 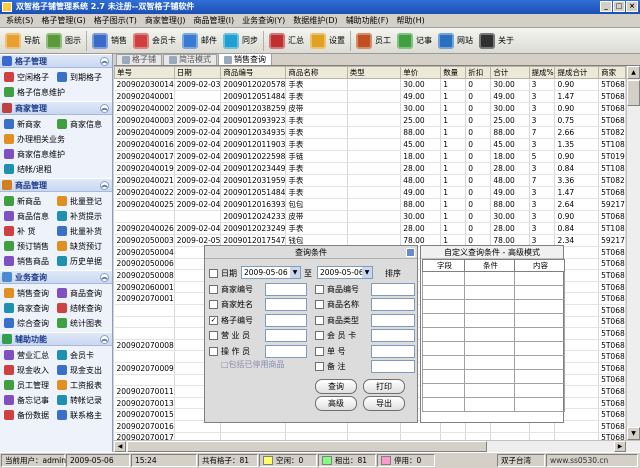 What do you see at coordinates (315, 20) in the screenshot?
I see `menu-item-6: 数据维护(D)` at bounding box center [315, 20].